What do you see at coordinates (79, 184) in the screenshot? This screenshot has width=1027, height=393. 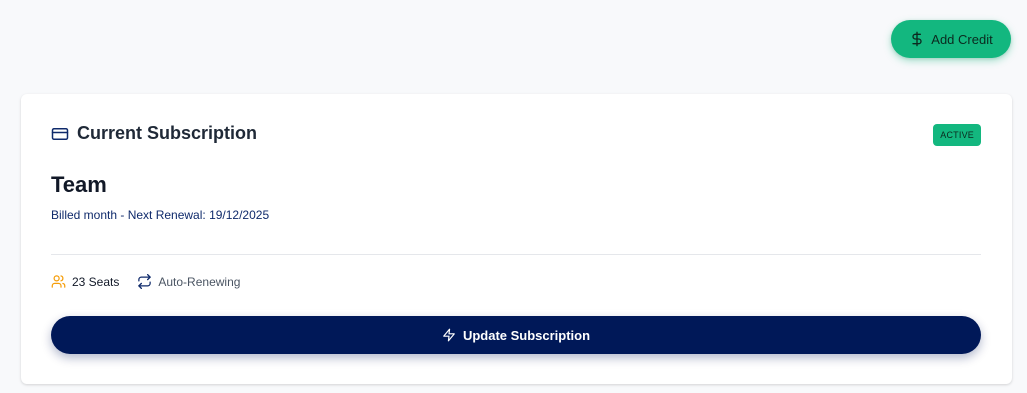 I see `plan-name: Team` at bounding box center [79, 184].